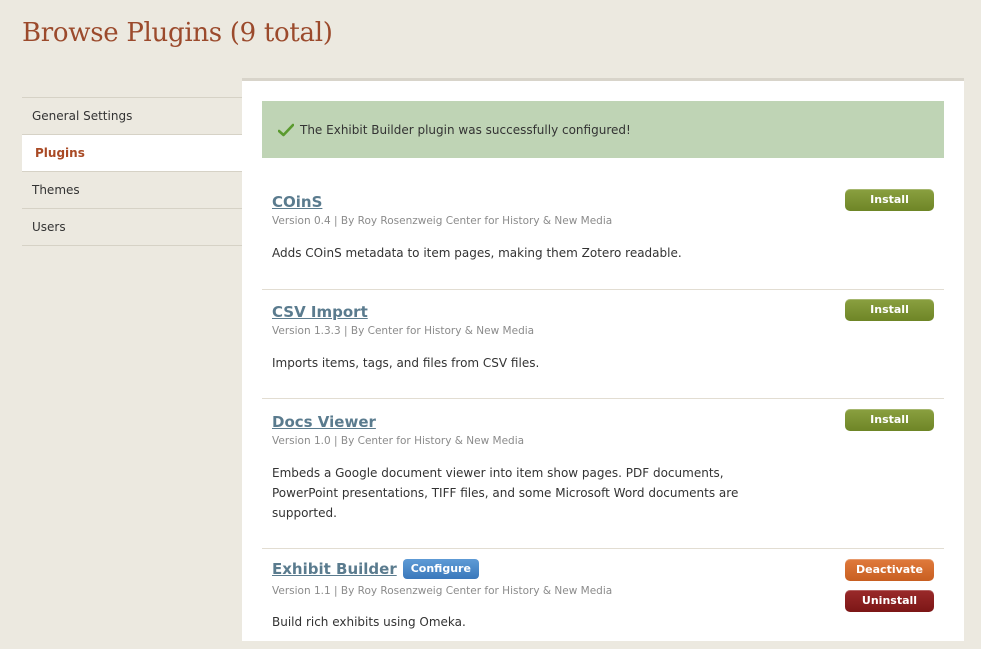  Describe the element at coordinates (889, 601) in the screenshot. I see `uninstall-button: Uninstall` at that location.